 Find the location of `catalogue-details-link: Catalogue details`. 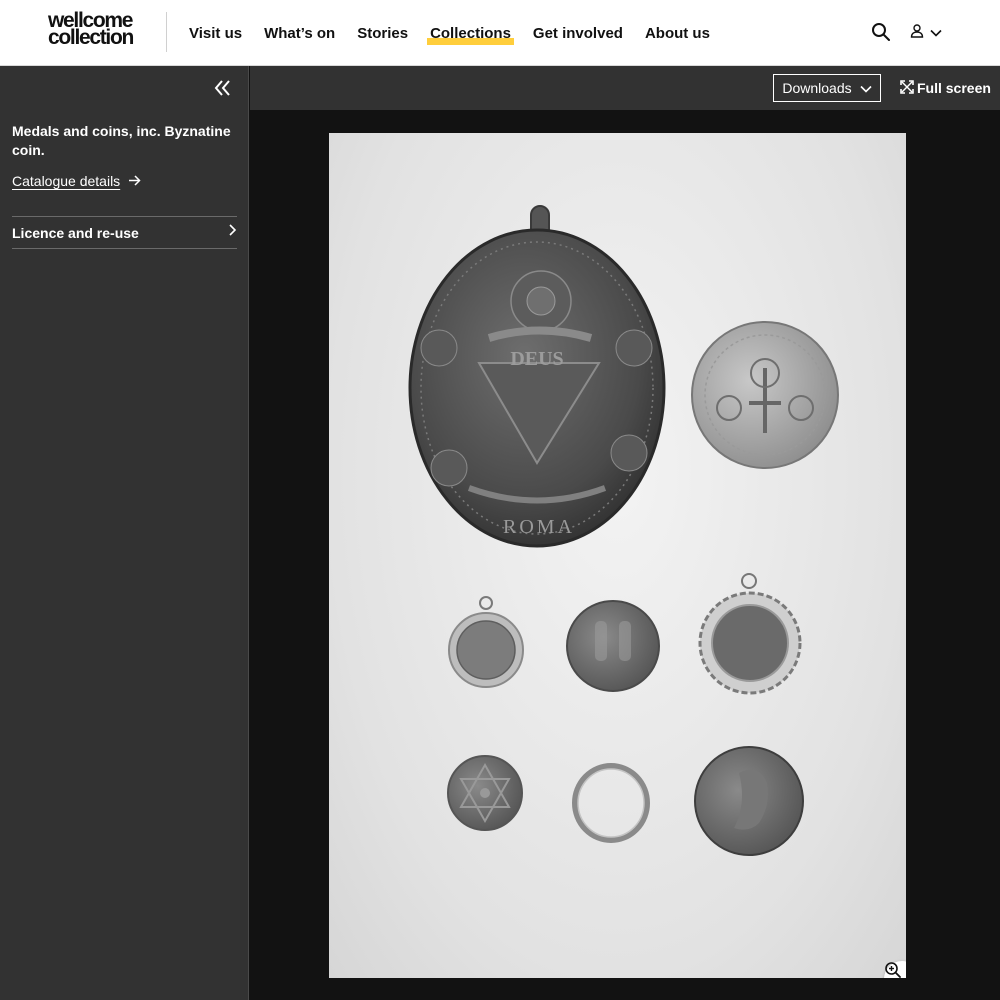

catalogue-details-link: Catalogue details is located at coordinates (76, 181).